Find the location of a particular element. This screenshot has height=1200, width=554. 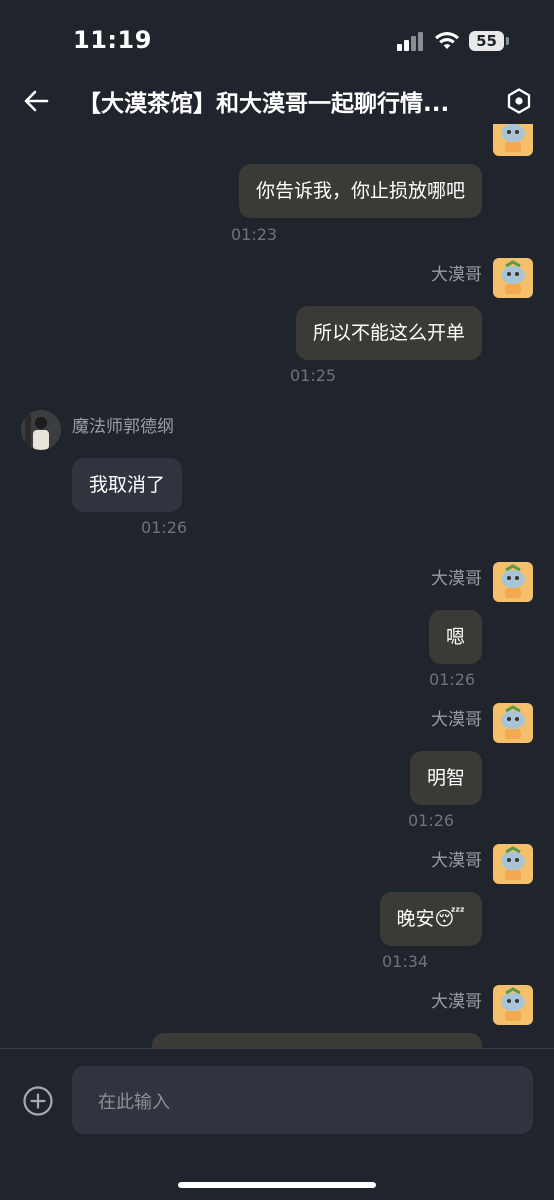

battery-indicator: 55 is located at coordinates (489, 41).